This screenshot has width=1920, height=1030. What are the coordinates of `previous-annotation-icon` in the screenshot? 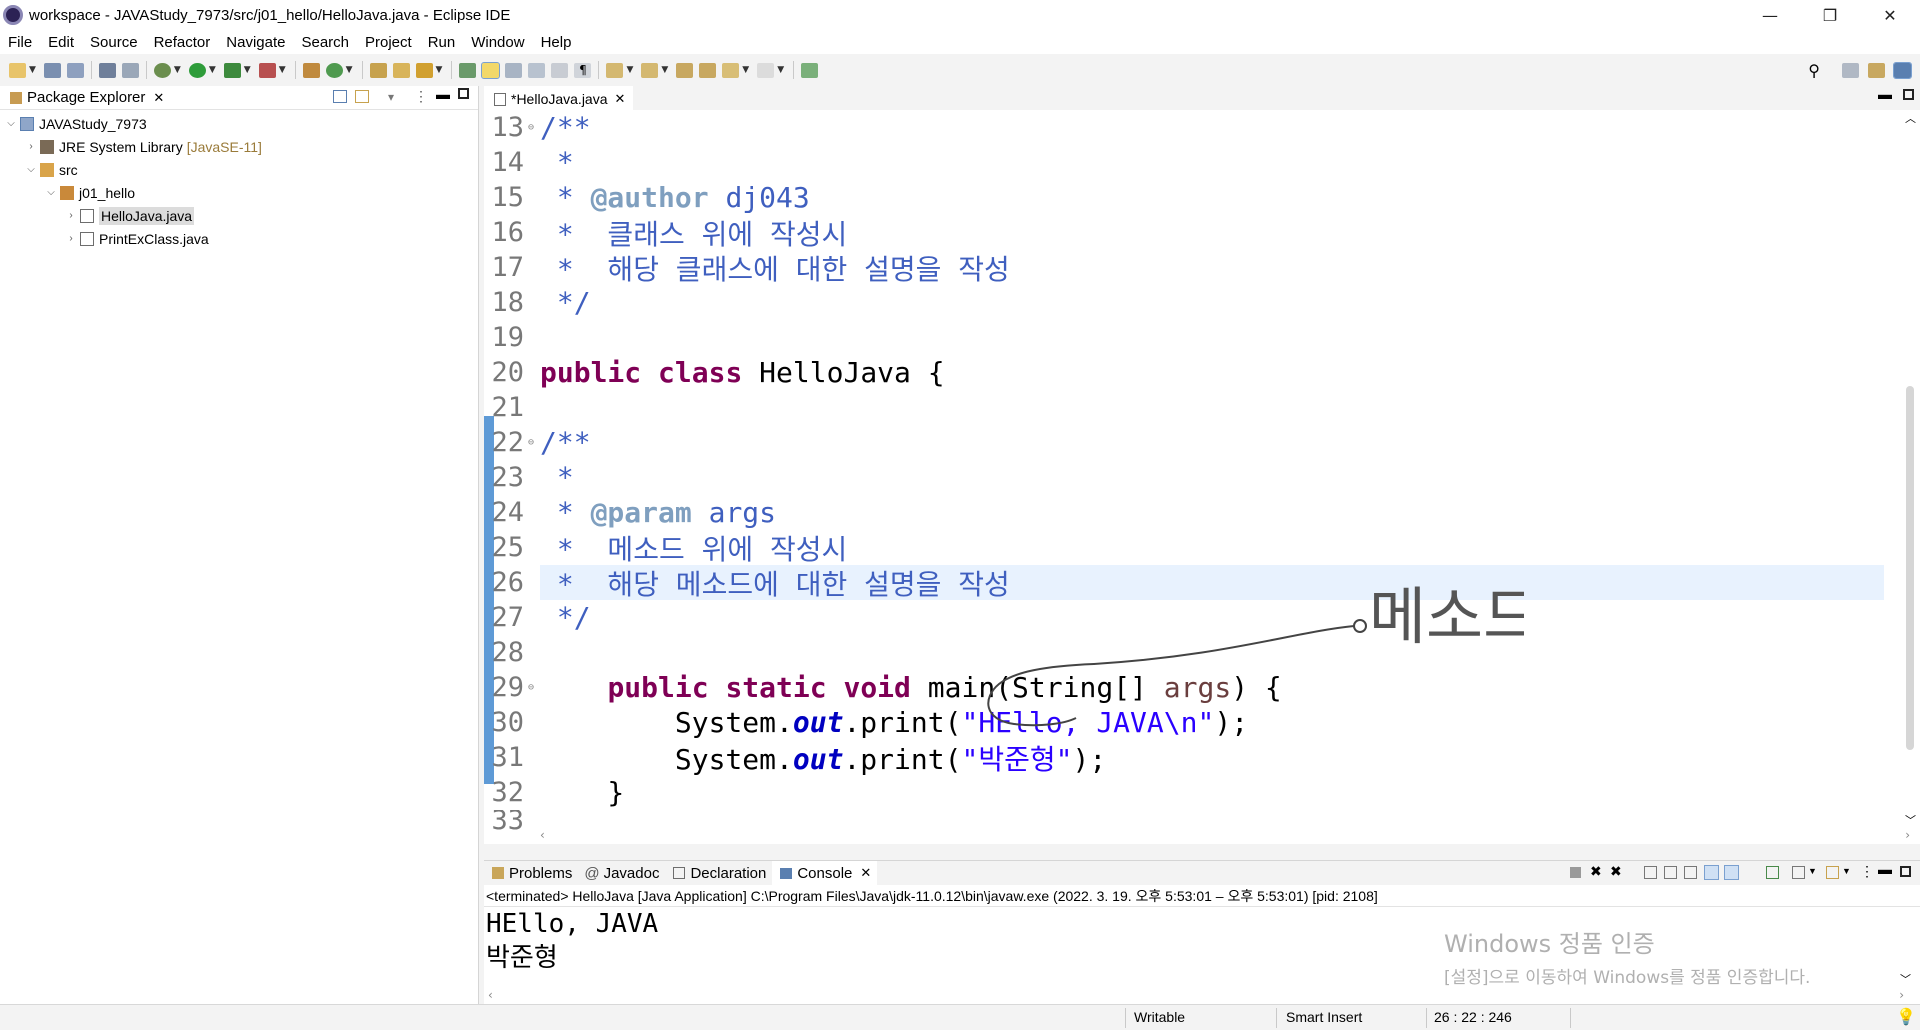 It's located at (650, 70).